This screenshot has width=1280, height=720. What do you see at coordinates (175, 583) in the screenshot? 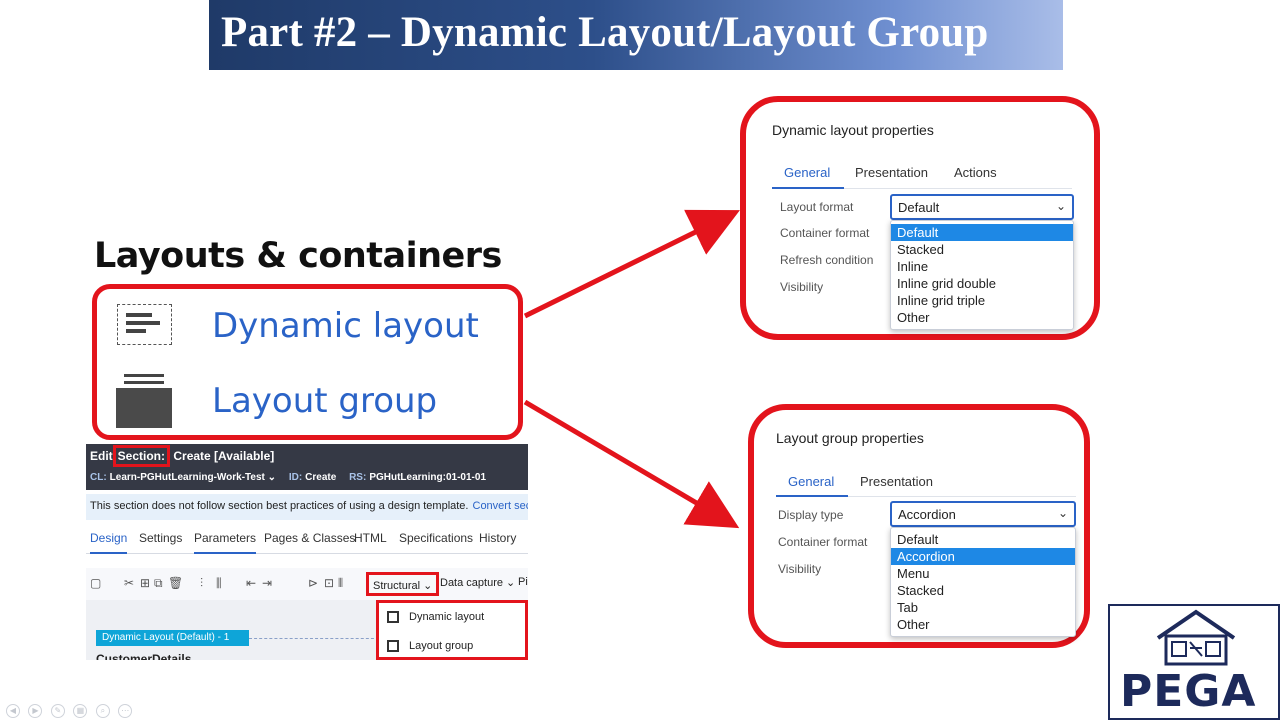
I see `delete-icon: 🗑` at bounding box center [175, 583].